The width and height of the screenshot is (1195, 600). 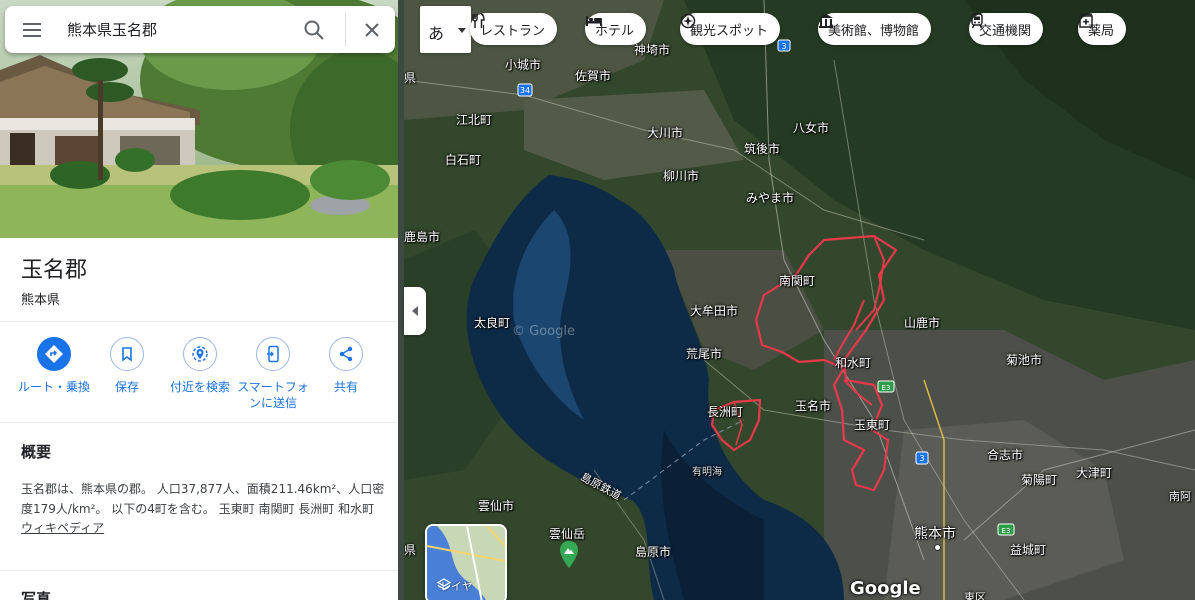 I want to click on hotel-icon, so click(x=594, y=21).